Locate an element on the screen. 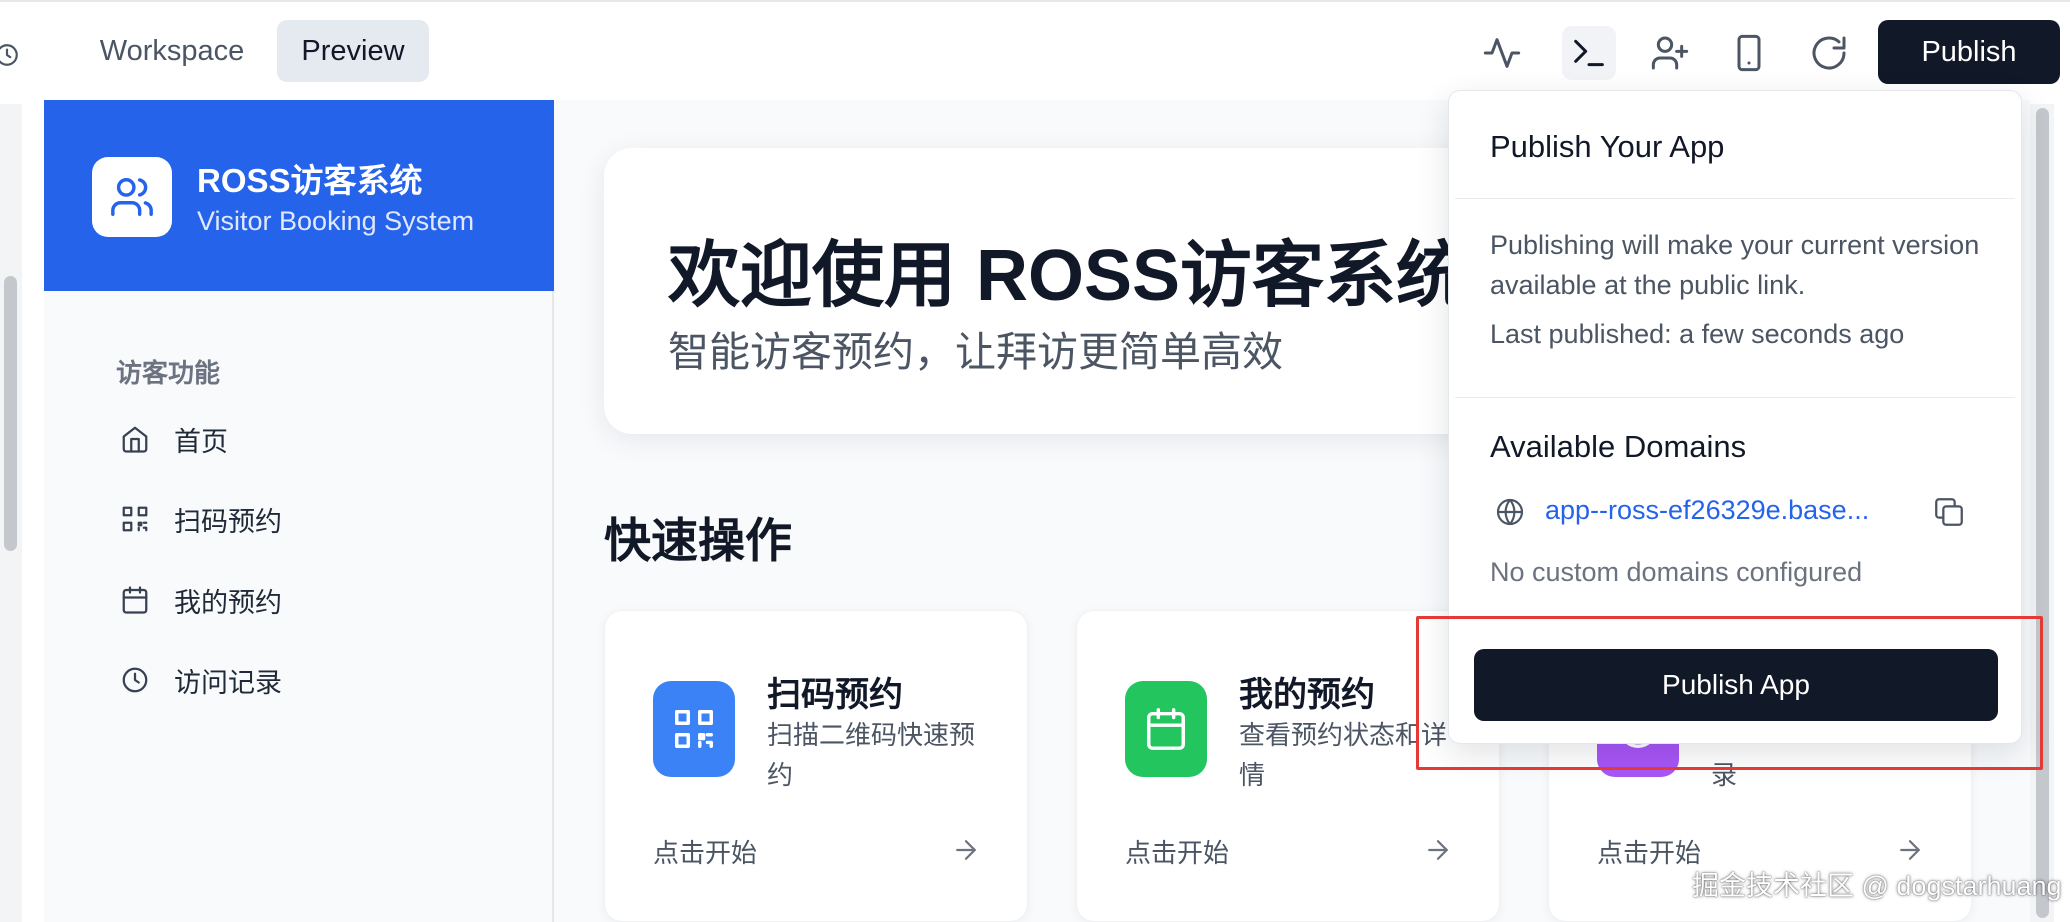 This screenshot has height=922, width=2070. brand-subtitle: Visitor Booking System is located at coordinates (336, 221).